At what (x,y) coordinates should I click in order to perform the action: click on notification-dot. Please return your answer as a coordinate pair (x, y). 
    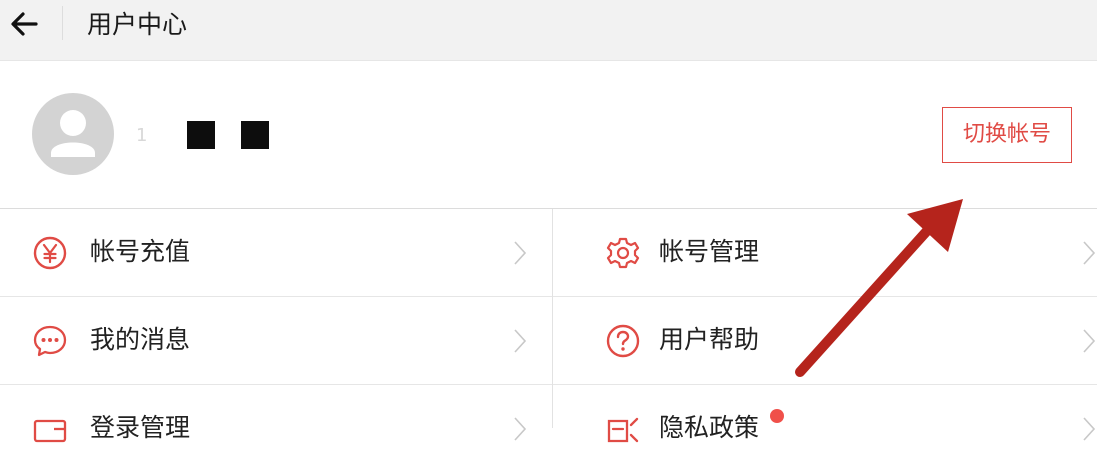
    Looking at the image, I should click on (777, 416).